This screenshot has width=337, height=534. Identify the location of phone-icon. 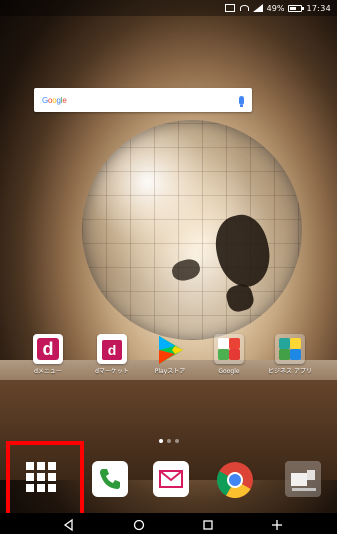
(110, 479).